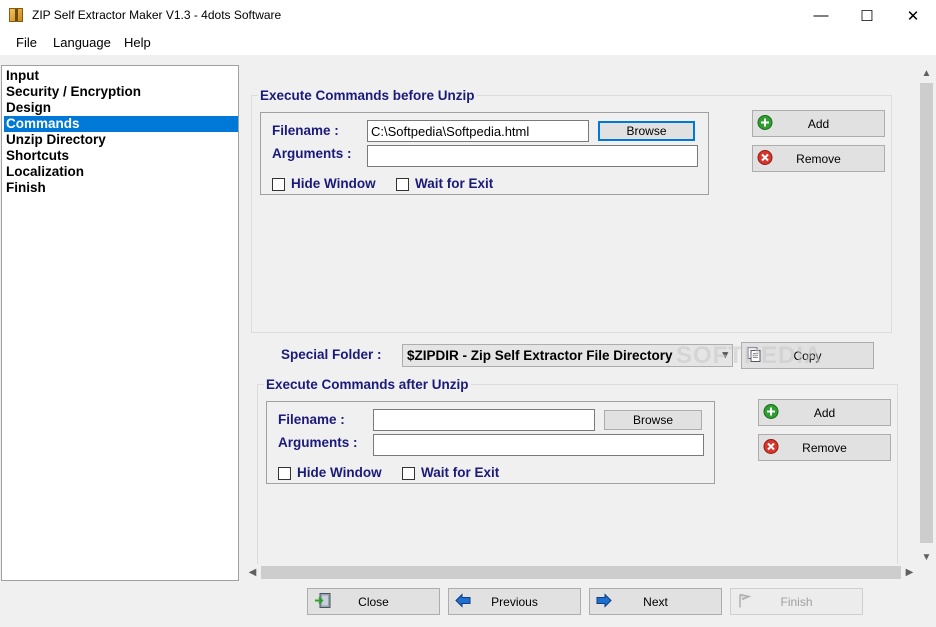 Image resolution: width=936 pixels, height=627 pixels. I want to click on before-add-button: Add, so click(818, 123).